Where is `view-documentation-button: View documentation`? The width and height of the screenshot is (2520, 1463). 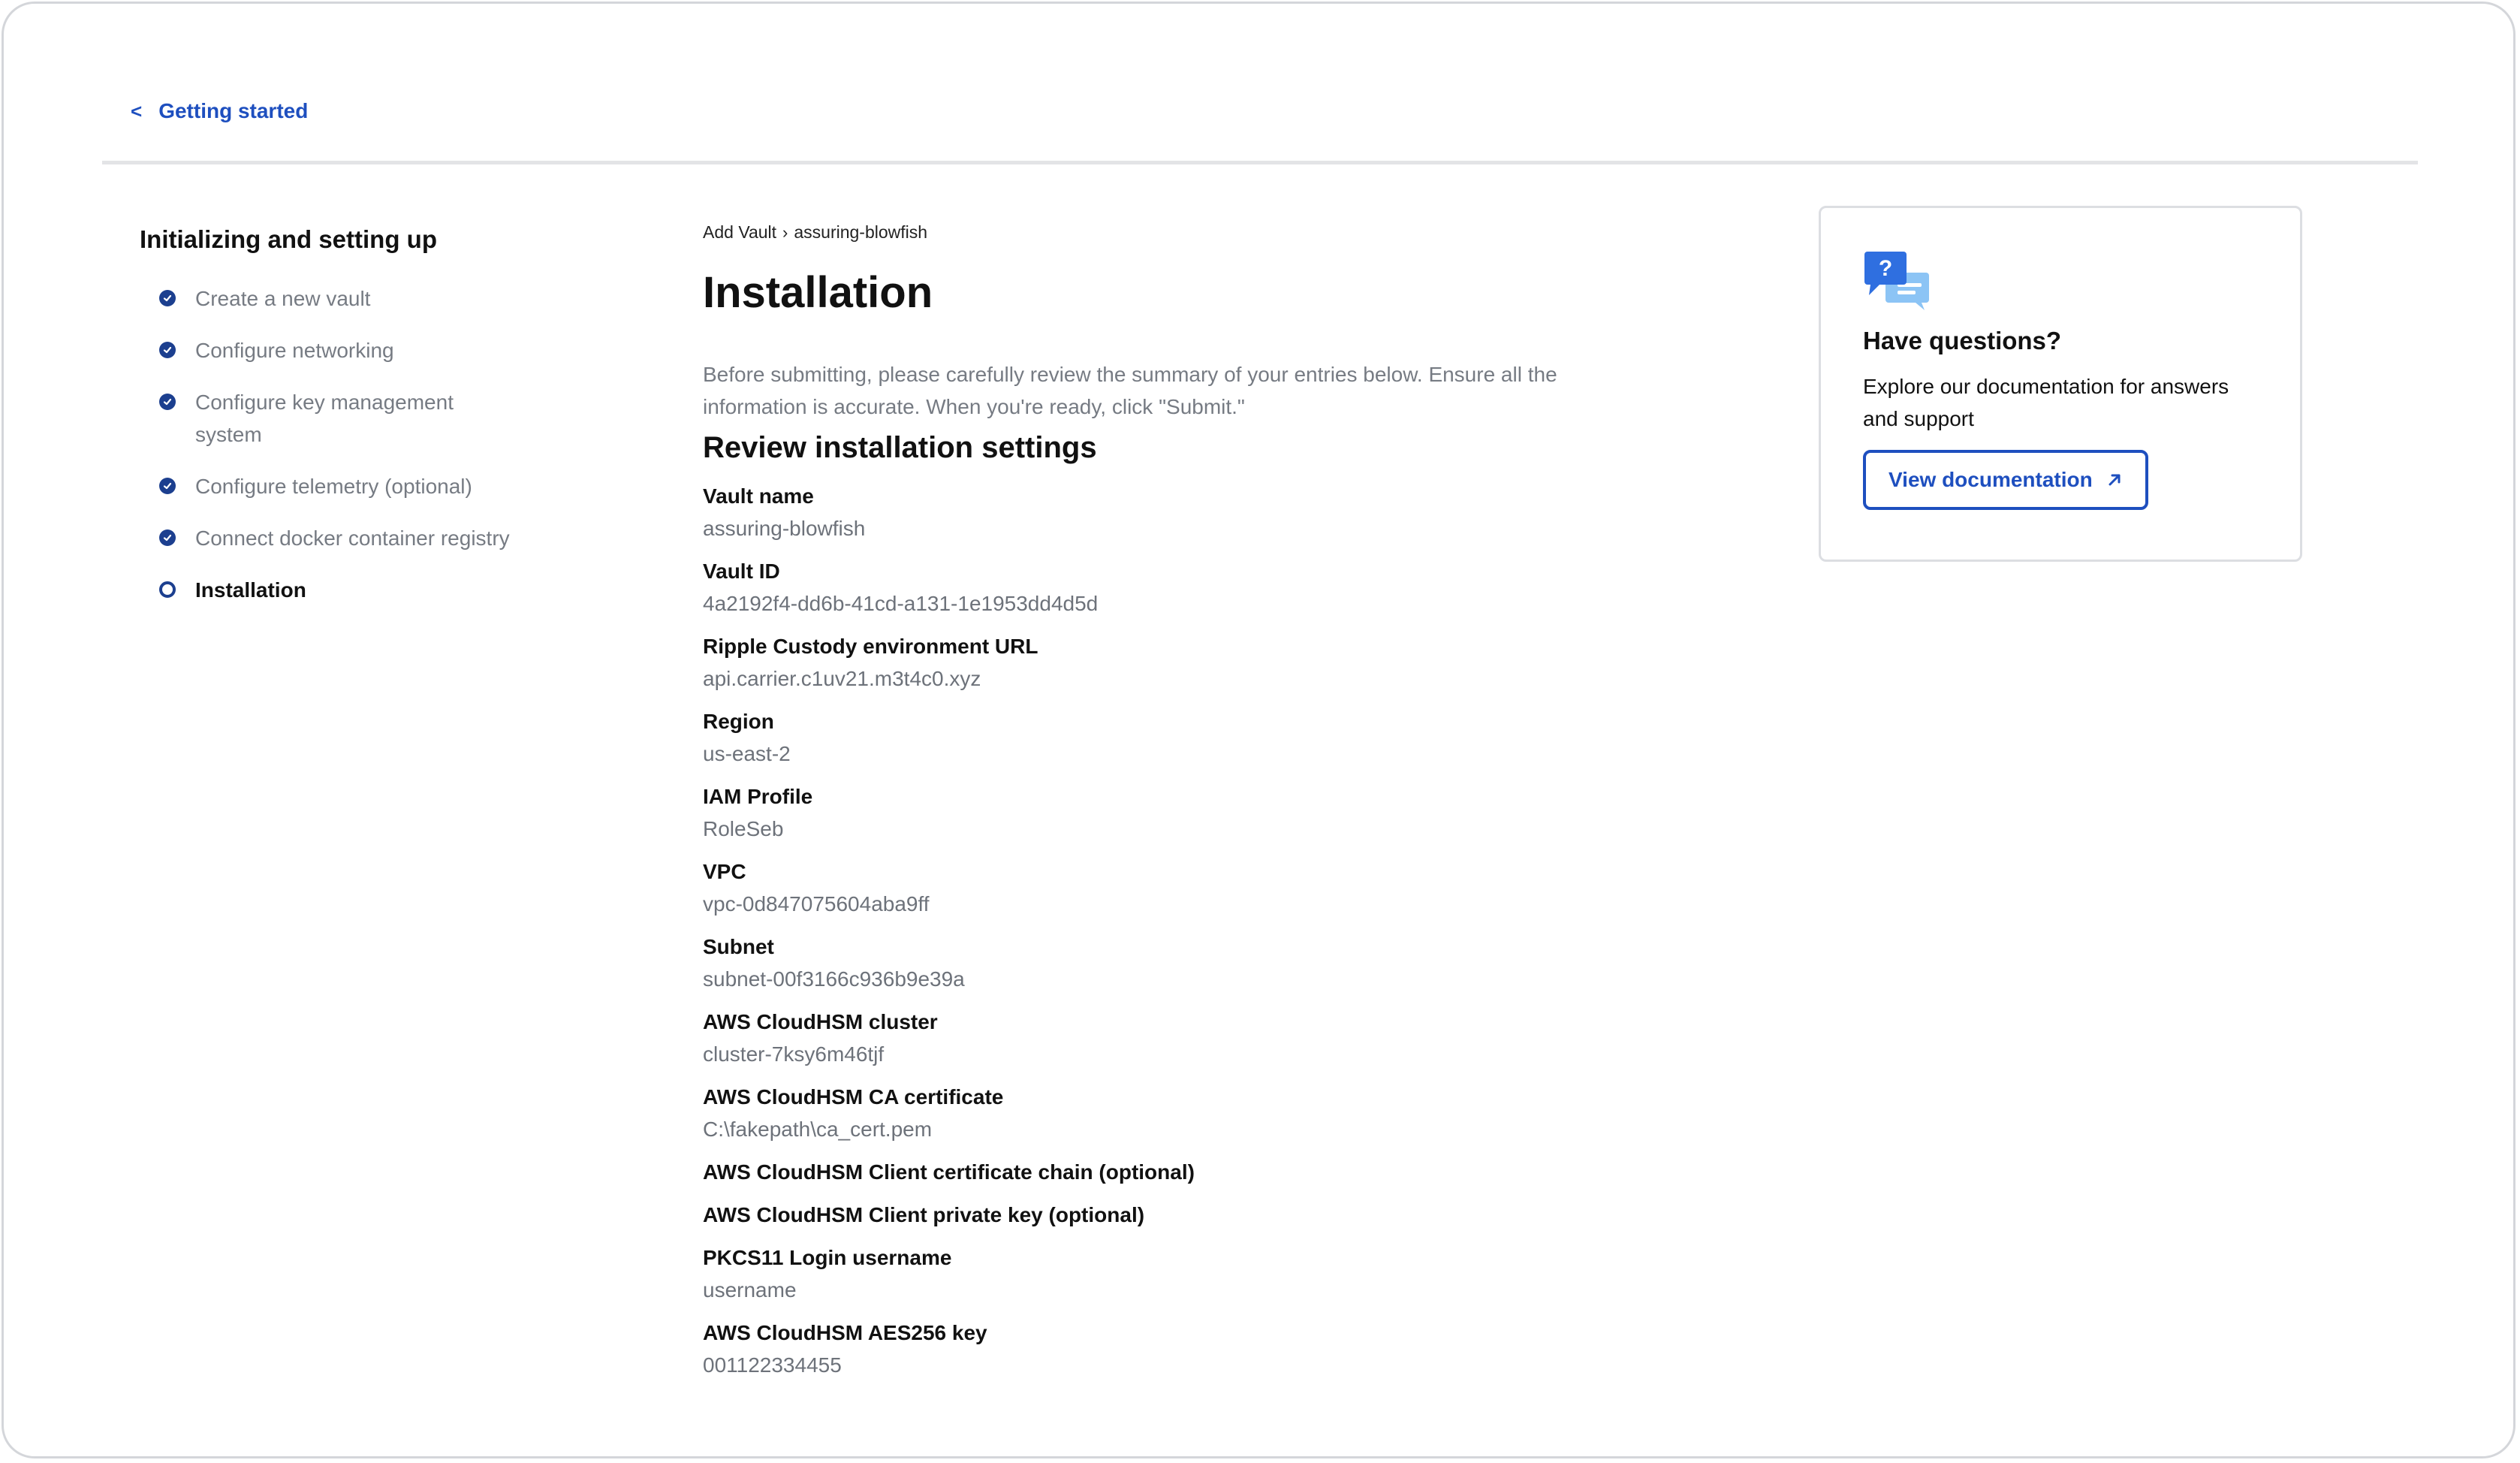 view-documentation-button: View documentation is located at coordinates (2005, 480).